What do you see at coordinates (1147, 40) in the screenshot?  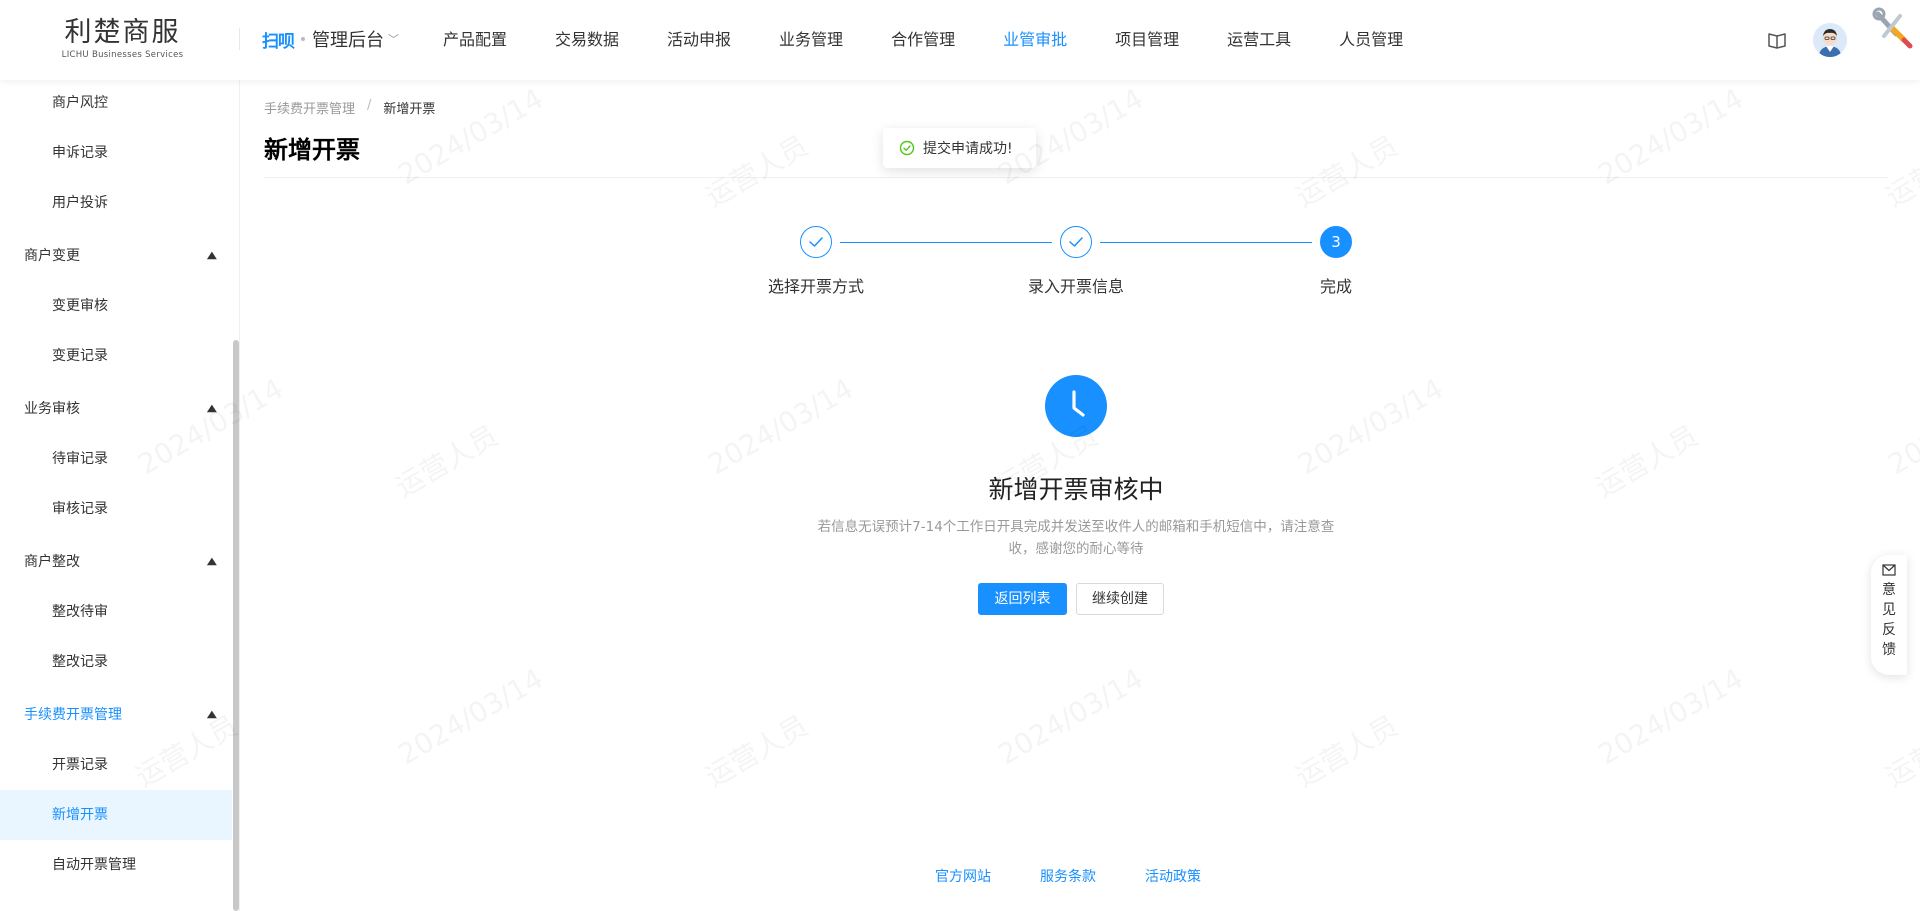 I see `nav-item-6: 项目管理` at bounding box center [1147, 40].